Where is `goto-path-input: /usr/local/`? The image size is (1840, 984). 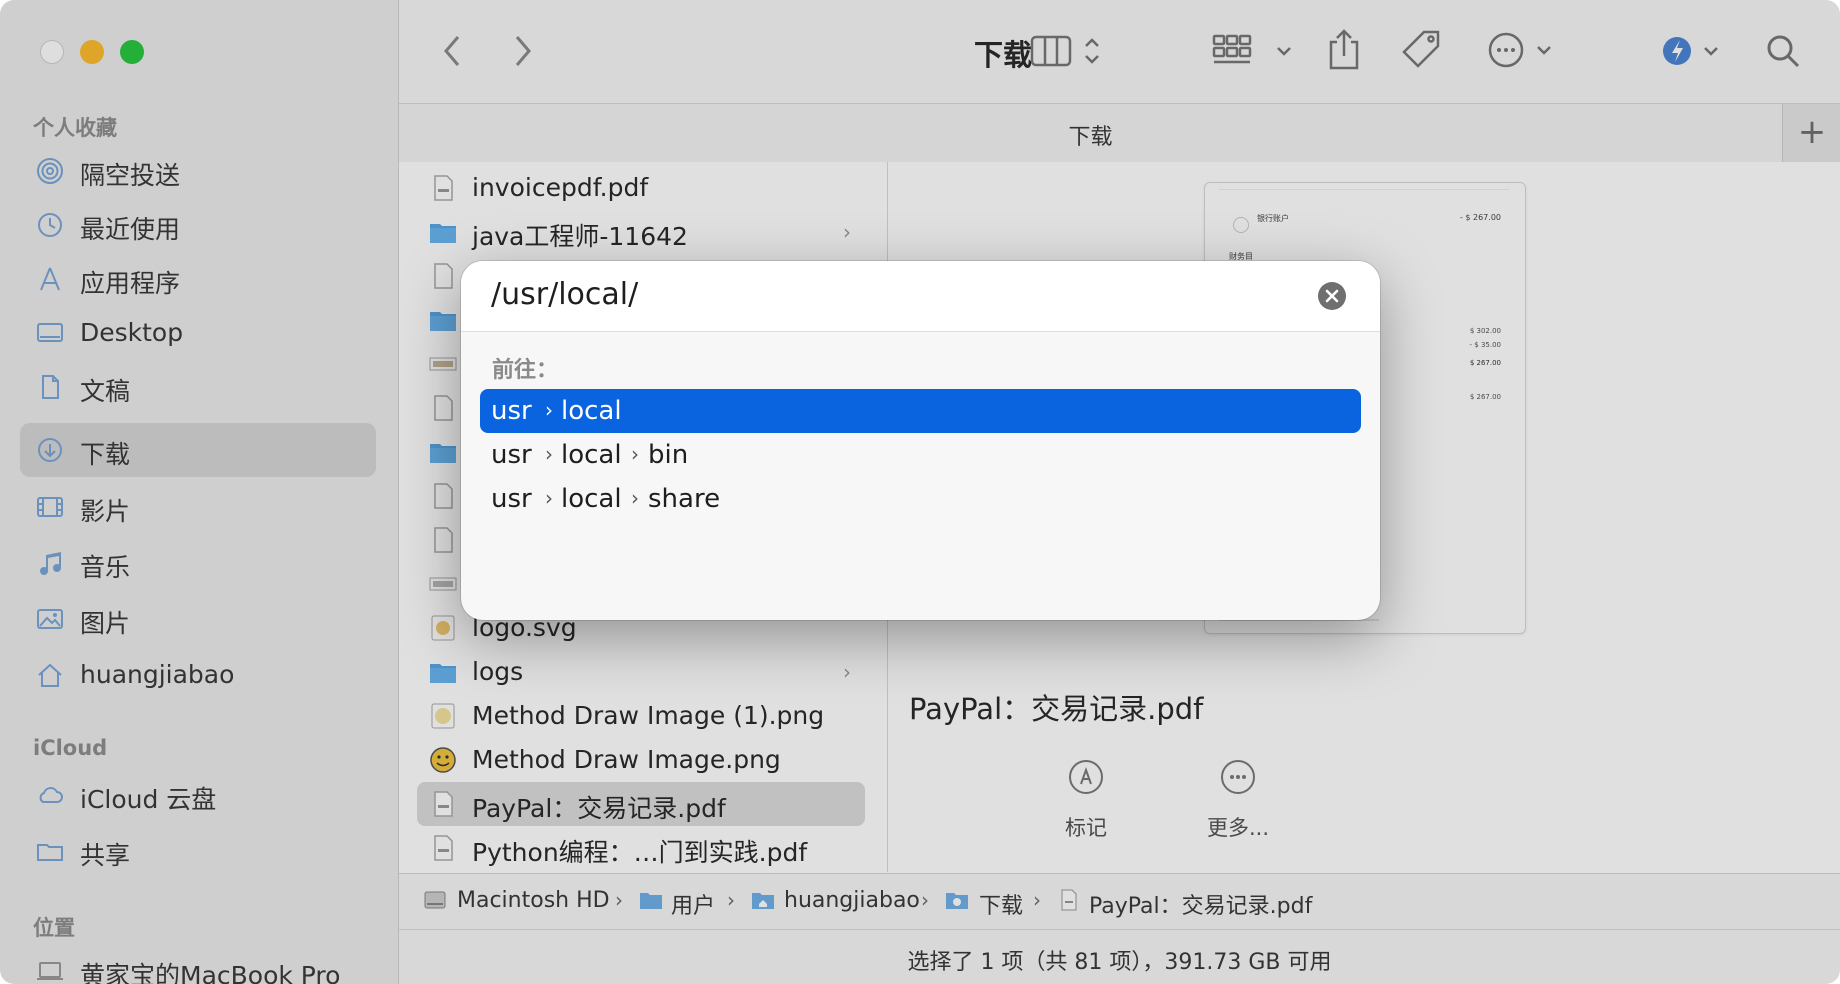 goto-path-input: /usr/local/ is located at coordinates (920, 296).